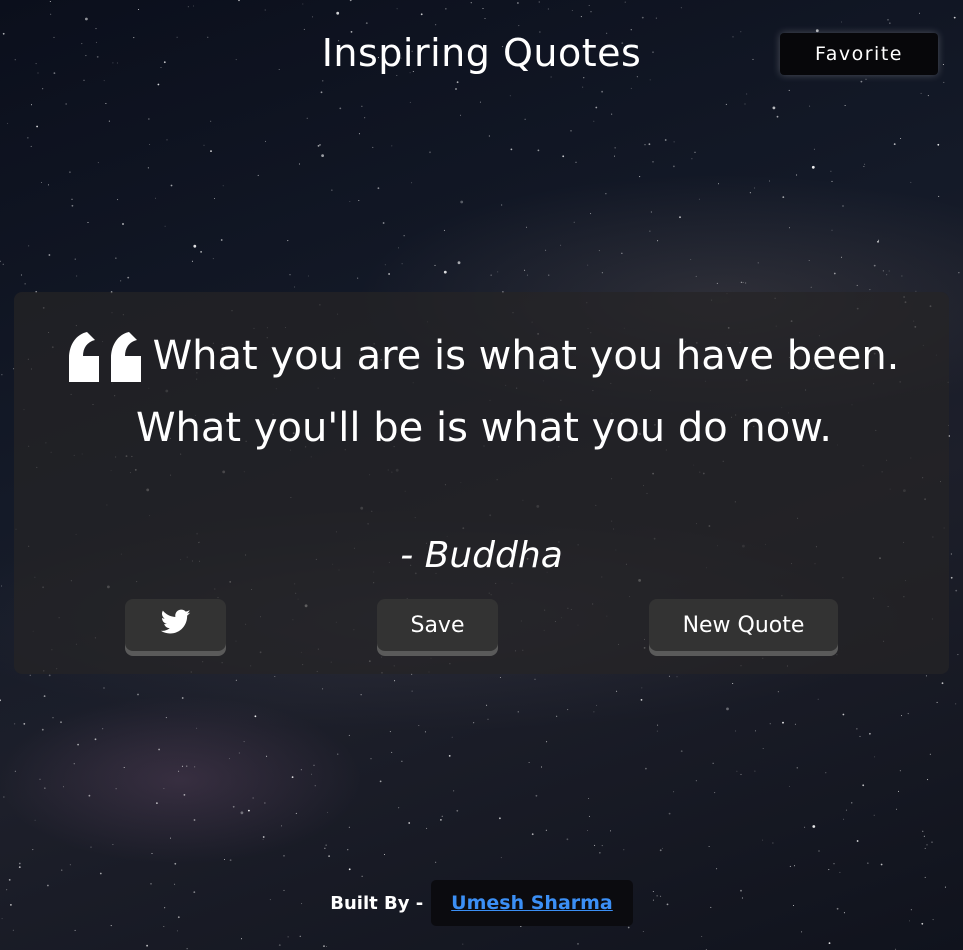 Image resolution: width=963 pixels, height=950 pixels. Describe the element at coordinates (377, 903) in the screenshot. I see `built-by-label: Built By -` at that location.